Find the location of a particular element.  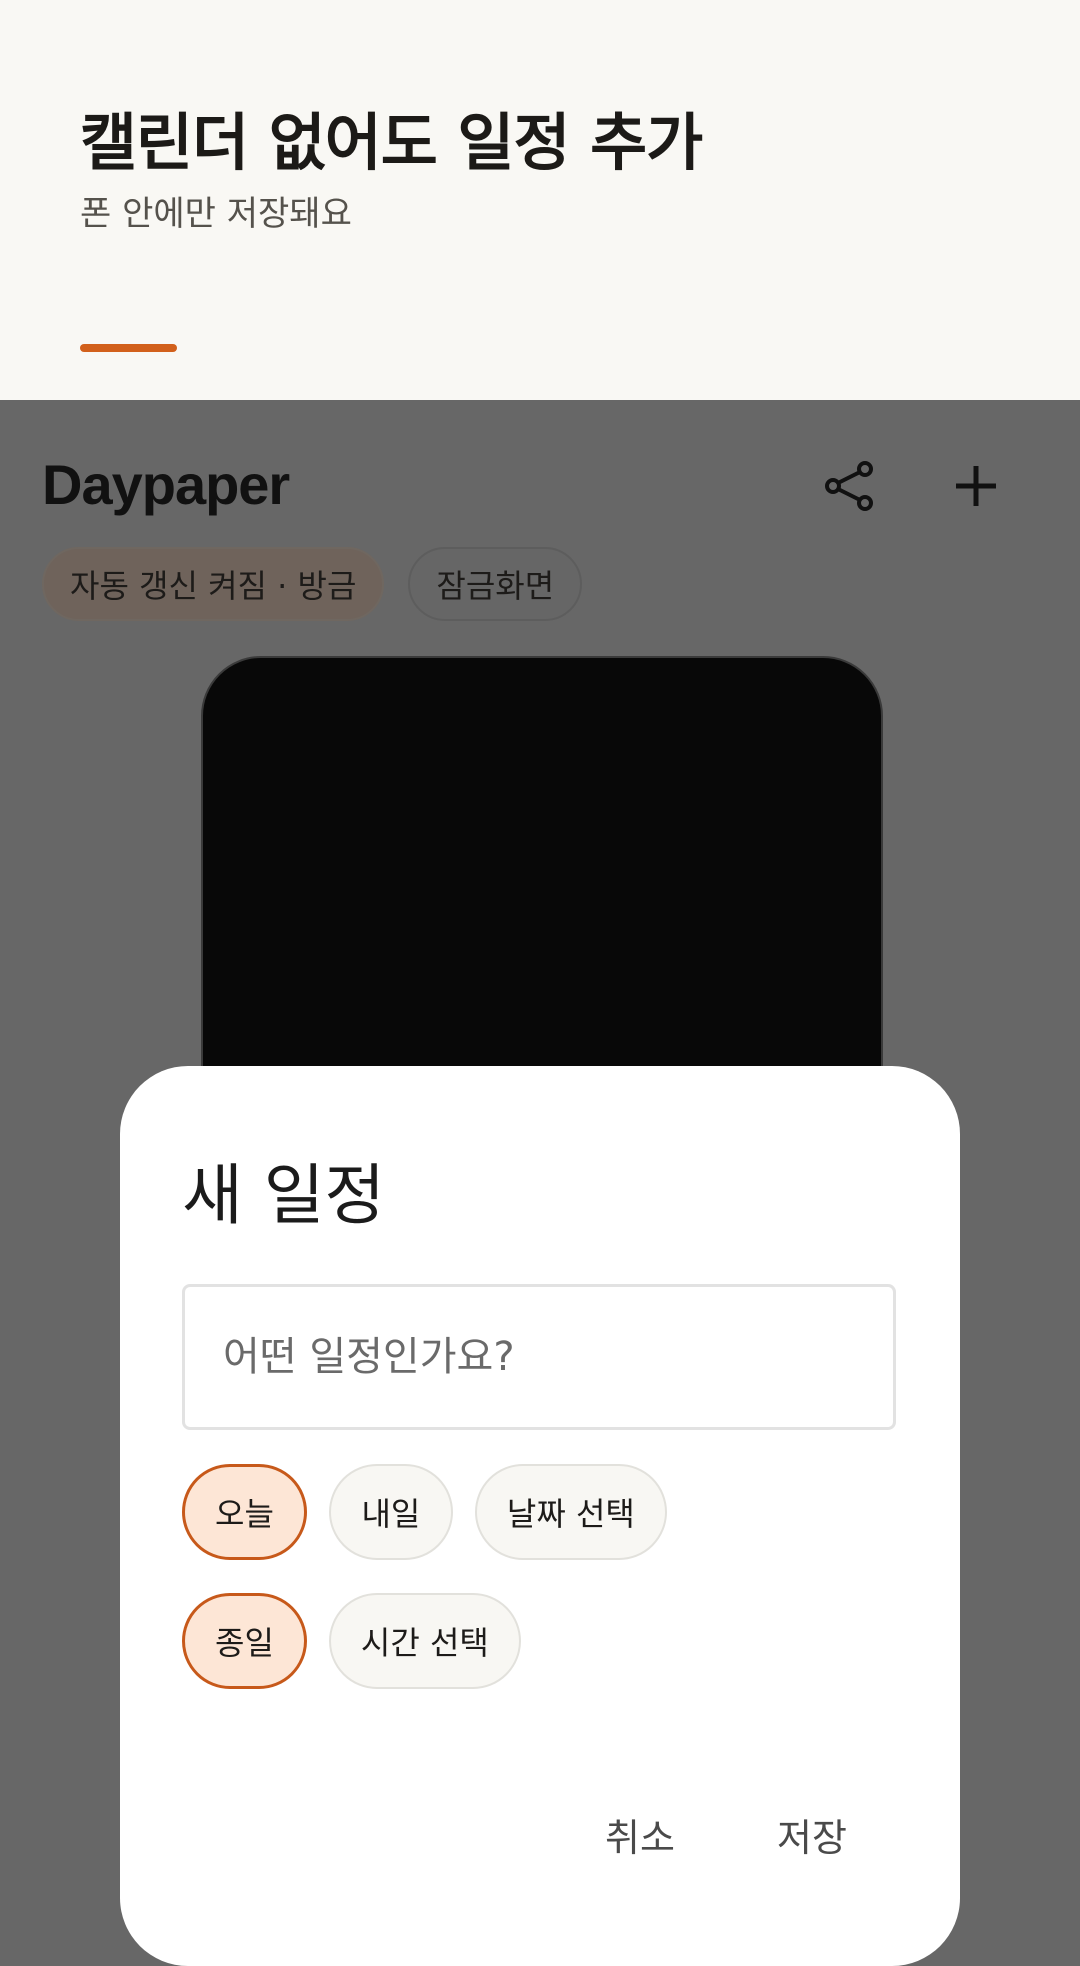

add-button is located at coordinates (976, 486).